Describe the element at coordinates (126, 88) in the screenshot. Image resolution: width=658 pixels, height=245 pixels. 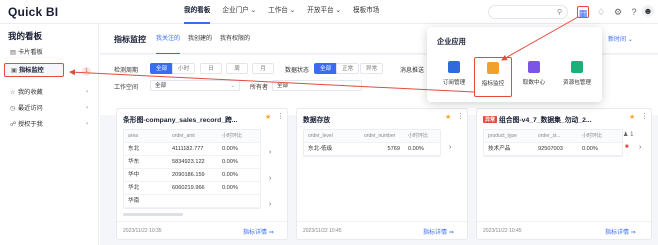
I see `workspace-label: 工作空间` at that location.